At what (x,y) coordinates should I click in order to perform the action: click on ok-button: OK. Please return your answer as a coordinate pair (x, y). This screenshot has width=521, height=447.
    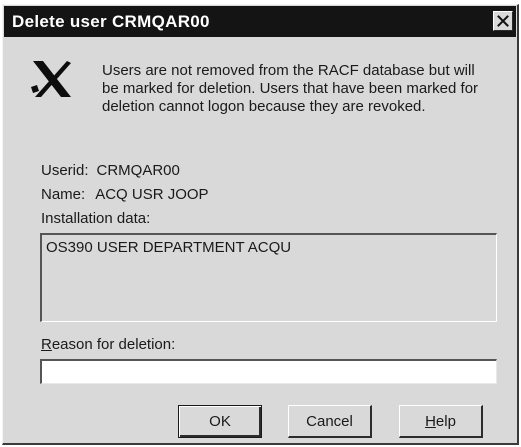
    Looking at the image, I should click on (220, 421).